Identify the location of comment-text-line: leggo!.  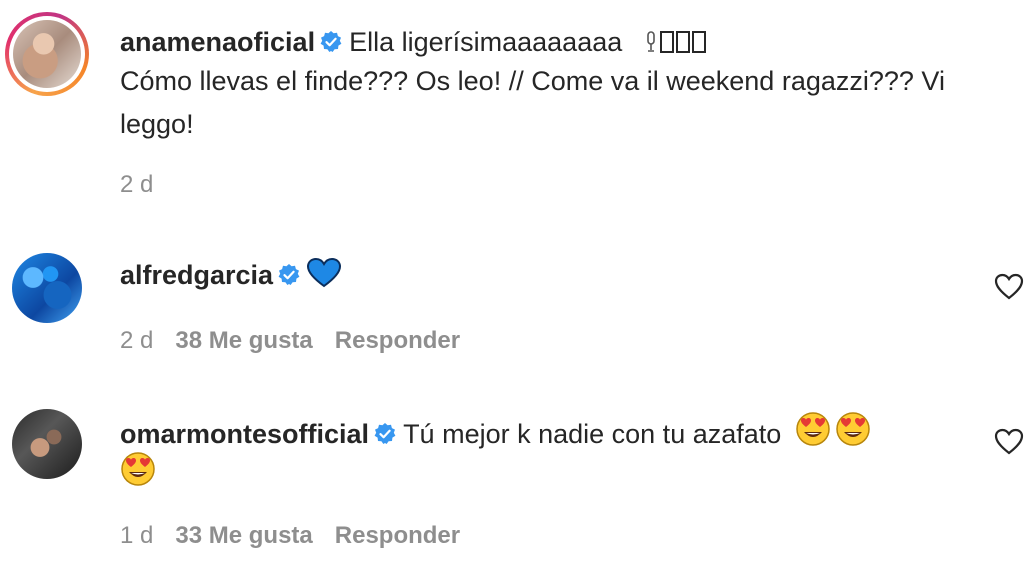
(157, 124).